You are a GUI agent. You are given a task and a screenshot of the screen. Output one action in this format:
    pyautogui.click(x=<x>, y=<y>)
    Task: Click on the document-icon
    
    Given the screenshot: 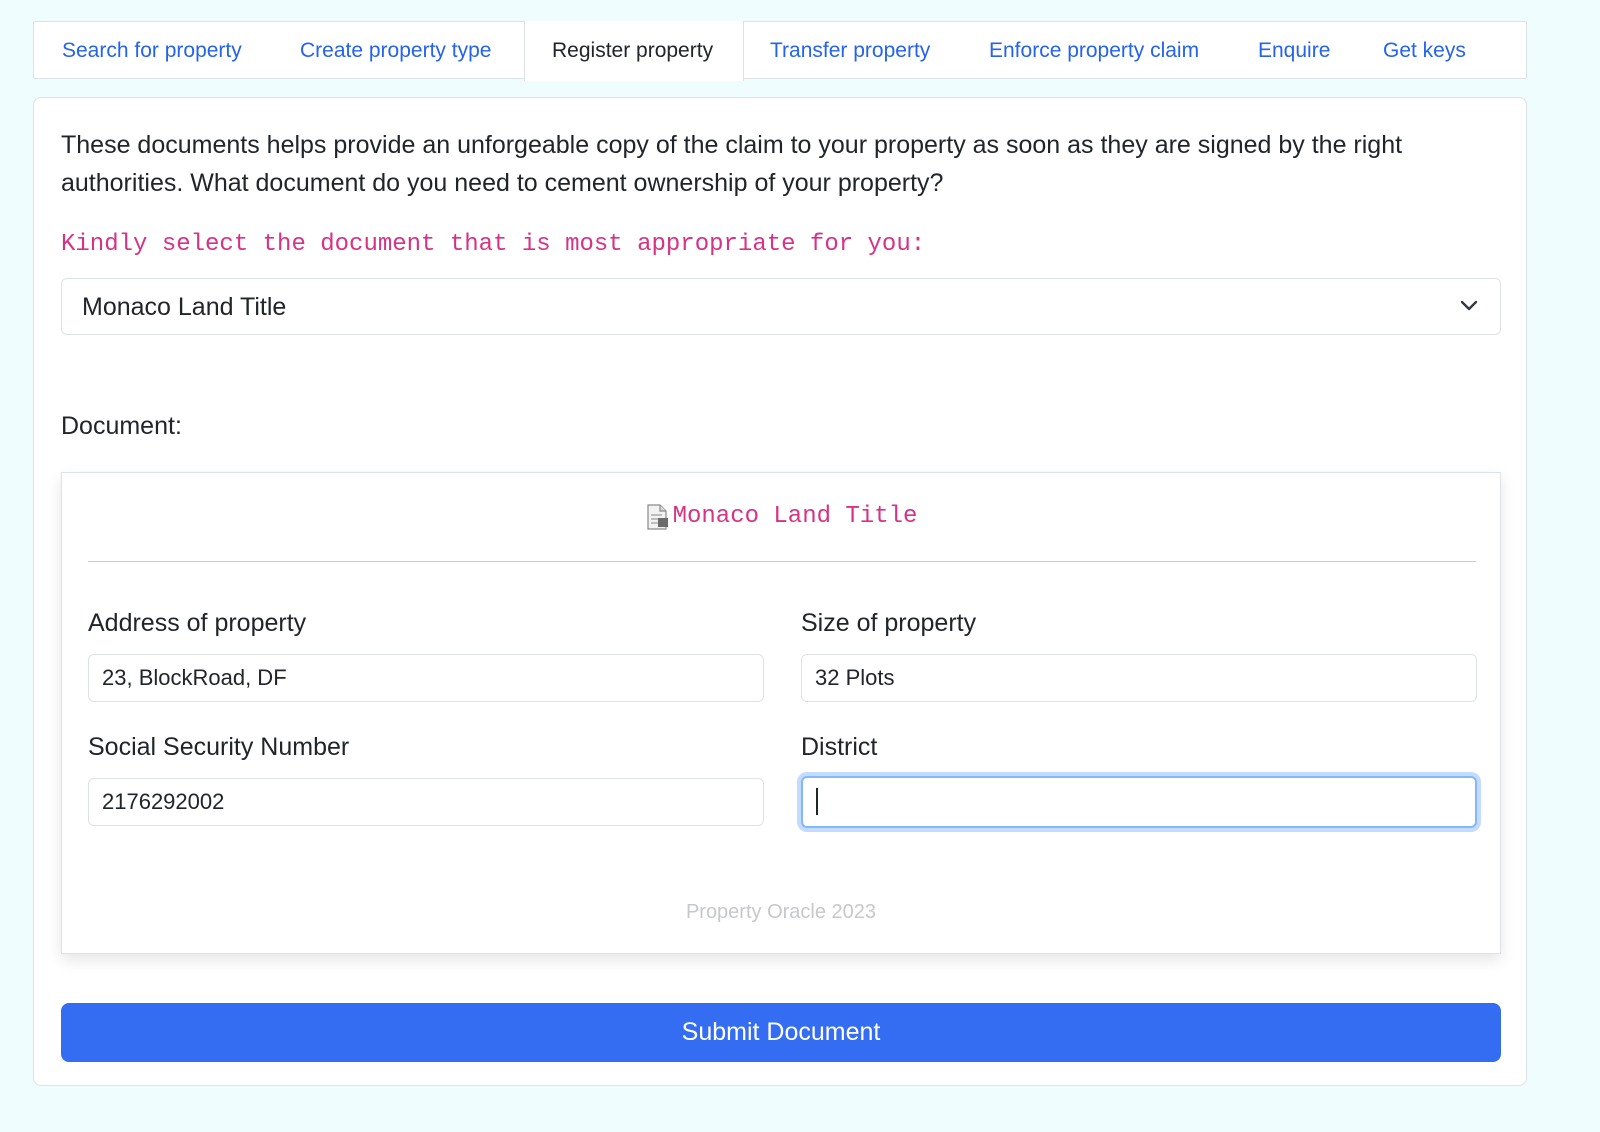 What is the action you would take?
    pyautogui.click(x=657, y=516)
    